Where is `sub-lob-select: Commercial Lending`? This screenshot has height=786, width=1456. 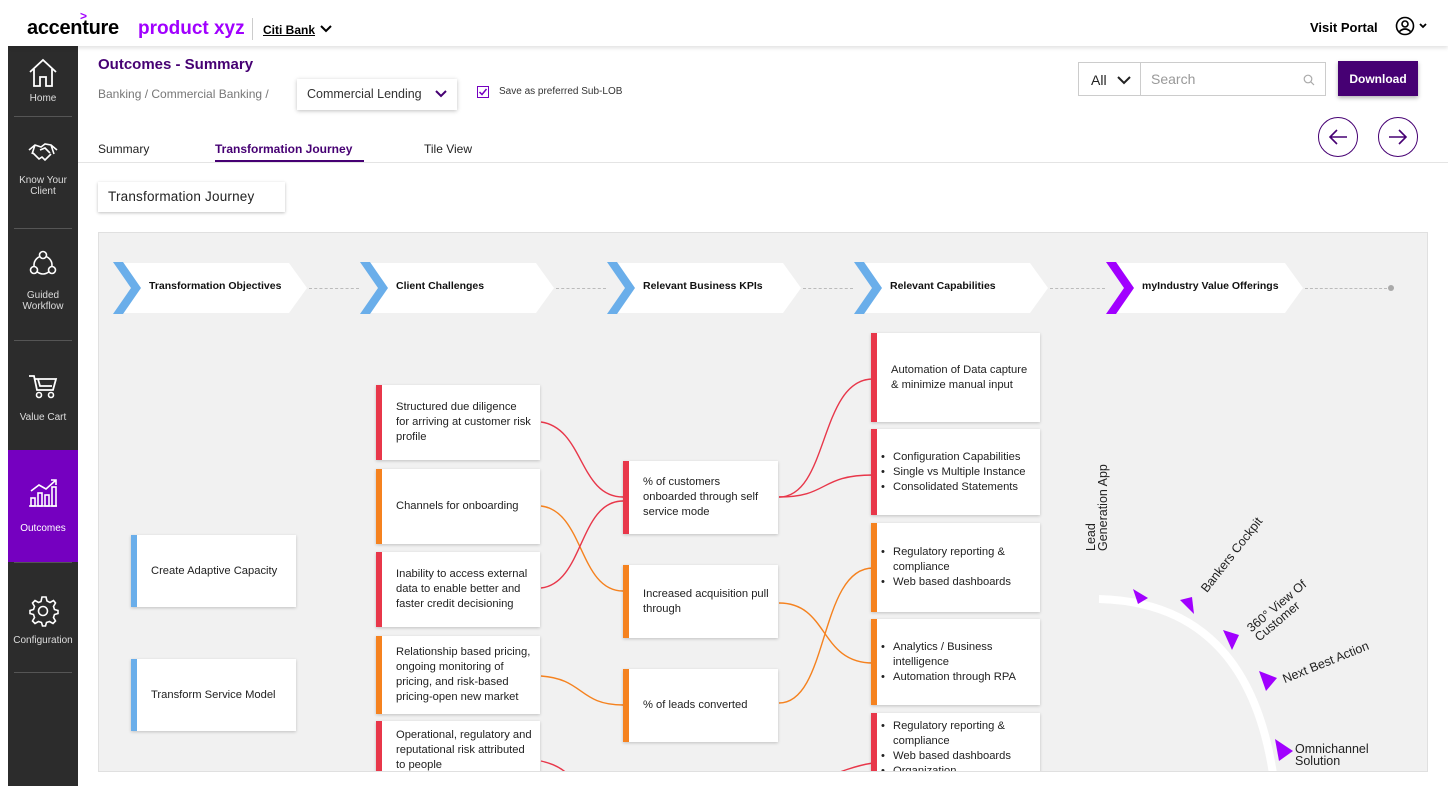
sub-lob-select: Commercial Lending is located at coordinates (377, 94).